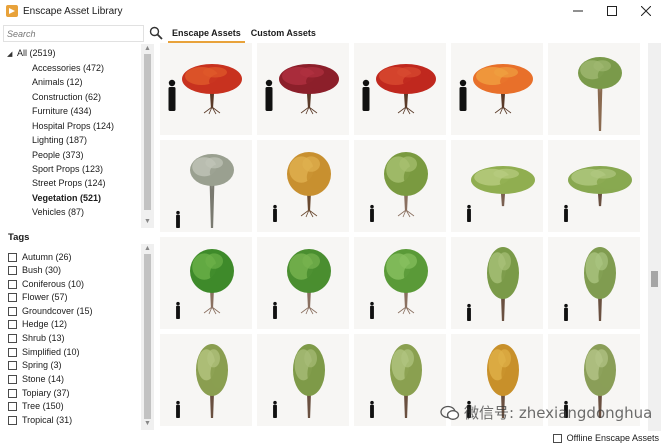 Image resolution: width=663 pixels, height=446 pixels. What do you see at coordinates (558, 413) in the screenshot?
I see `watermark-text: 微信号: zhexiangdonghua` at bounding box center [558, 413].